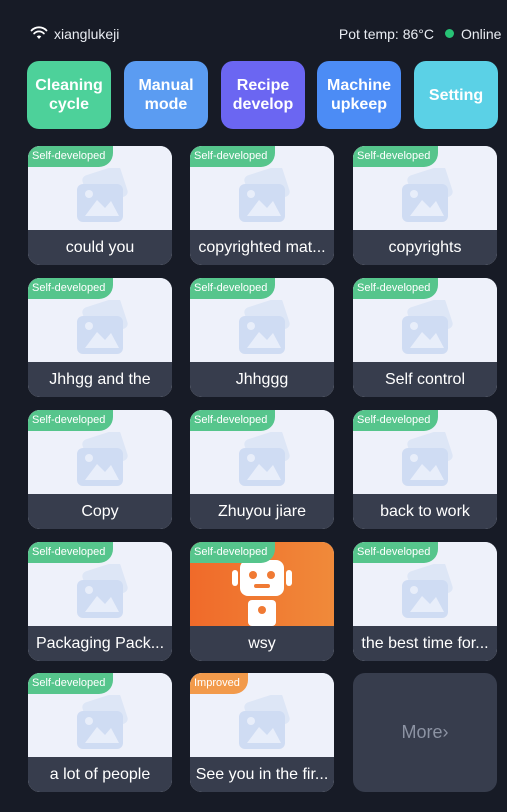 The width and height of the screenshot is (507, 812). I want to click on recipe-card: Self-developed Jhhggg, so click(262, 337).